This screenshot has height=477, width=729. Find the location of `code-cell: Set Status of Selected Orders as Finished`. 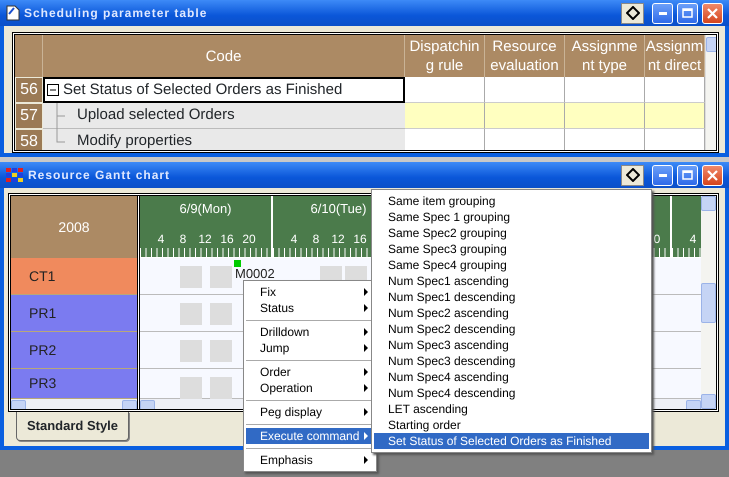

code-cell: Set Status of Selected Orders as Finished is located at coordinates (224, 90).